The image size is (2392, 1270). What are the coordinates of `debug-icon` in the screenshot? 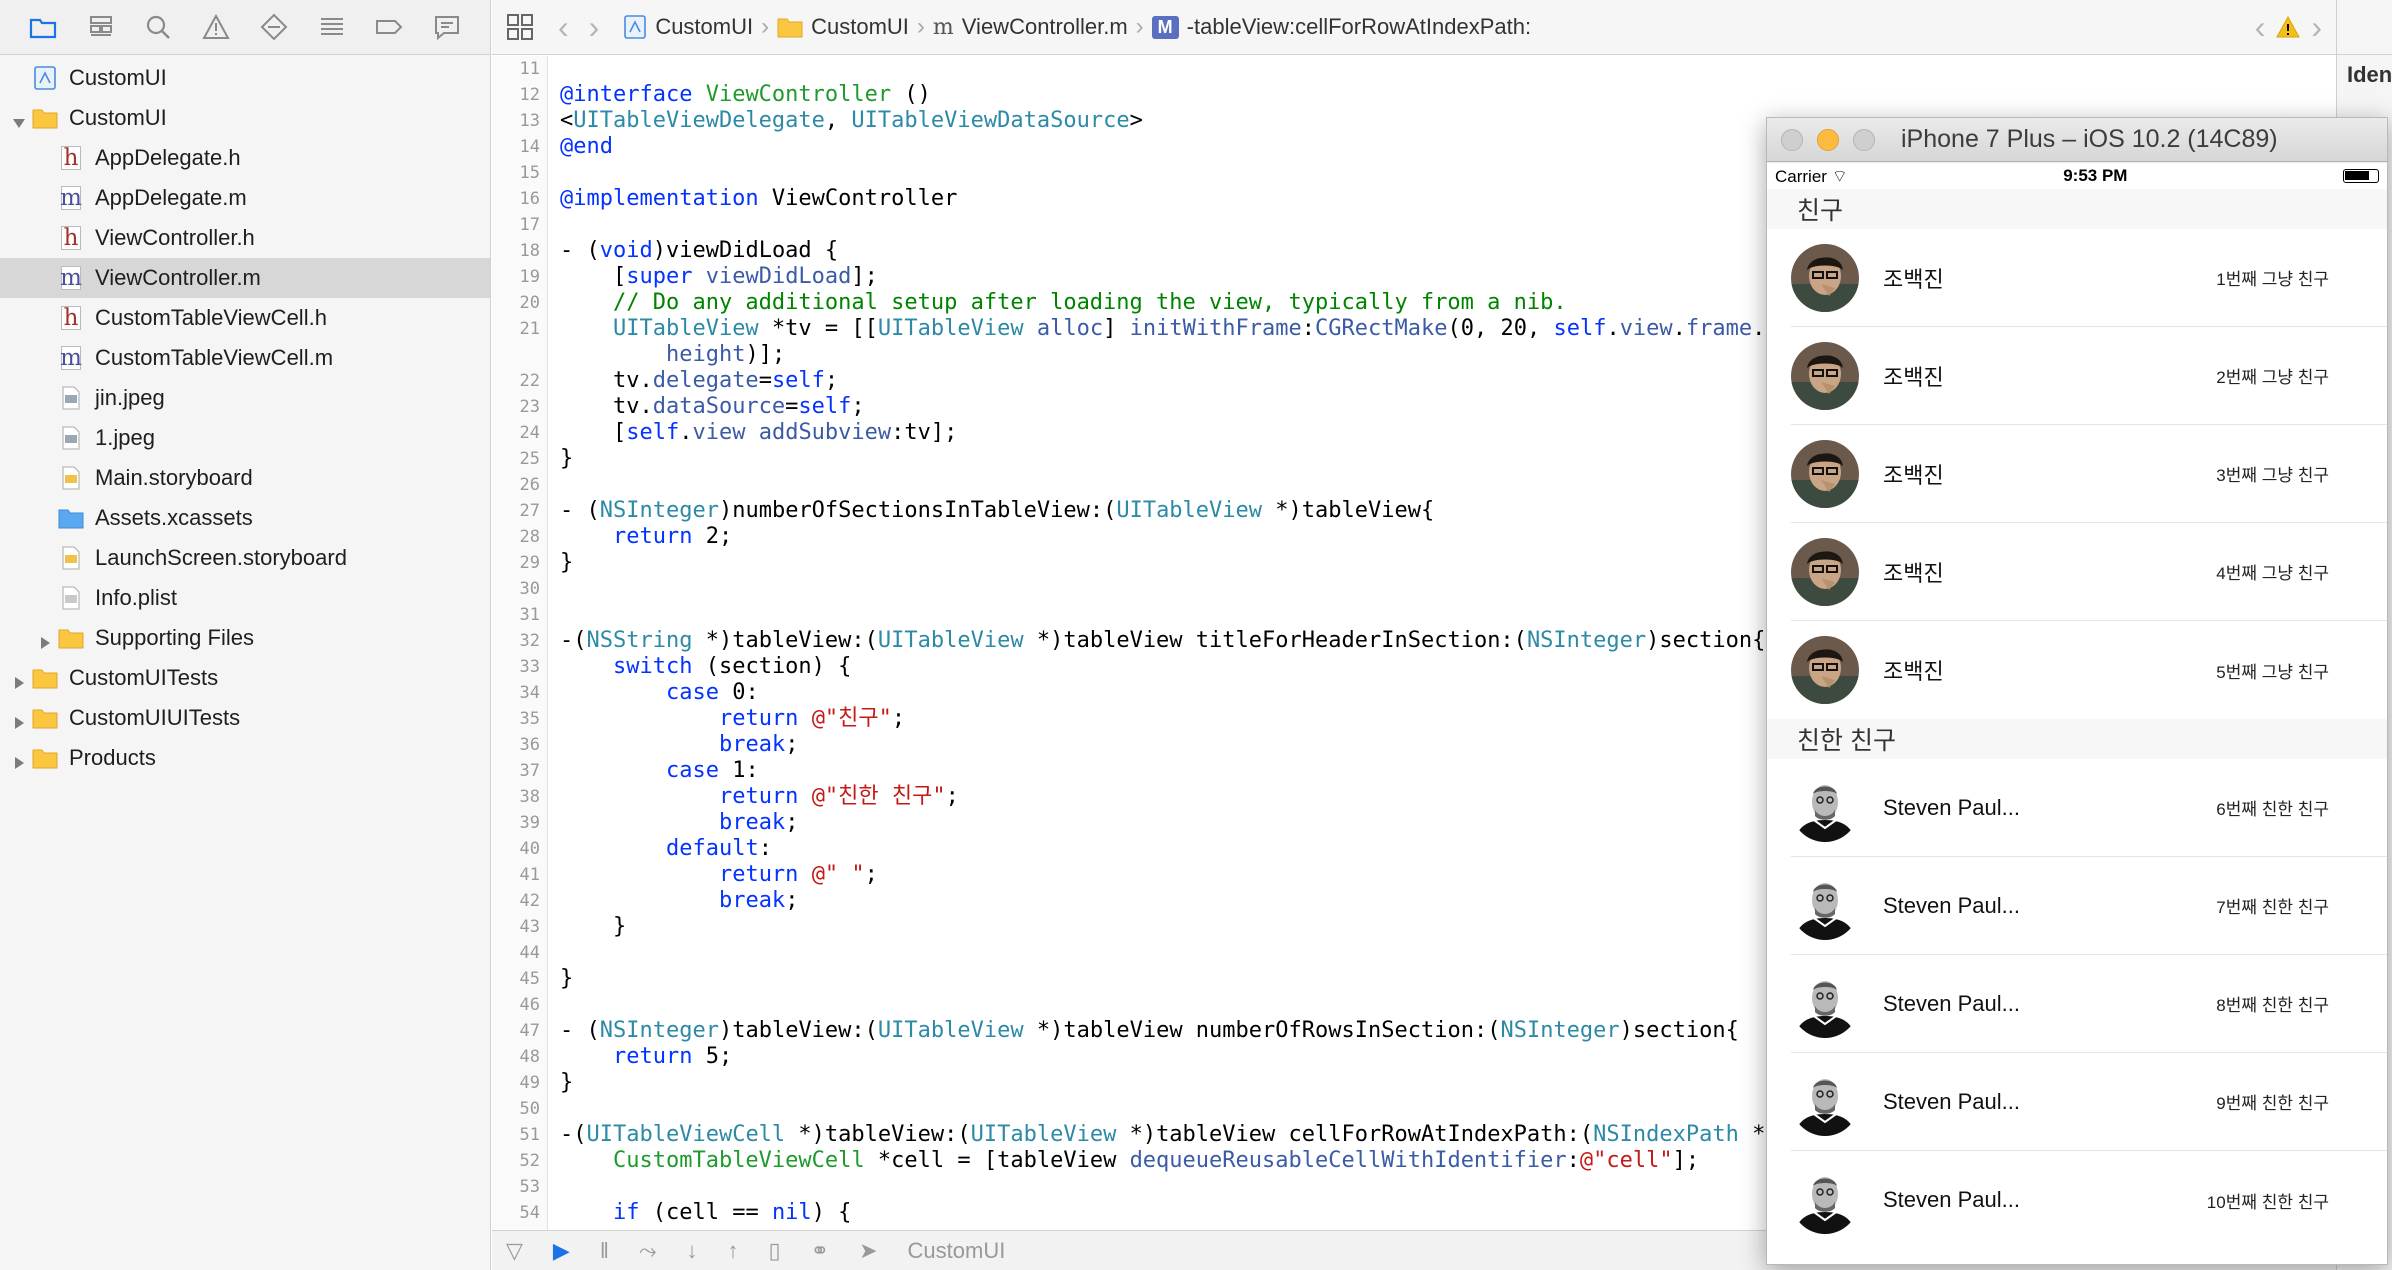 It's located at (332, 27).